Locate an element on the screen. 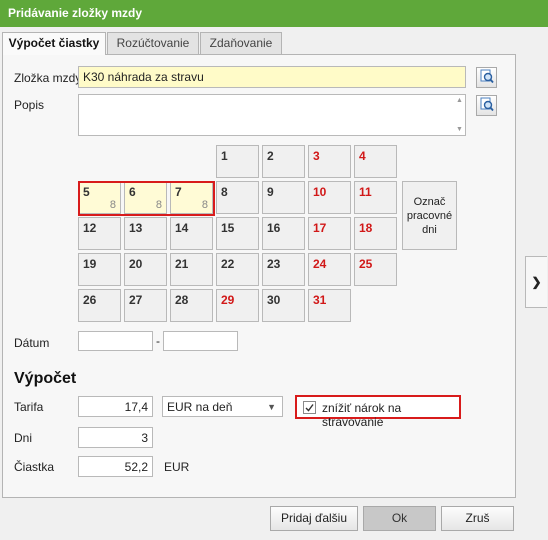 The image size is (548, 540). calendar-day-number: 3 is located at coordinates (316, 156).